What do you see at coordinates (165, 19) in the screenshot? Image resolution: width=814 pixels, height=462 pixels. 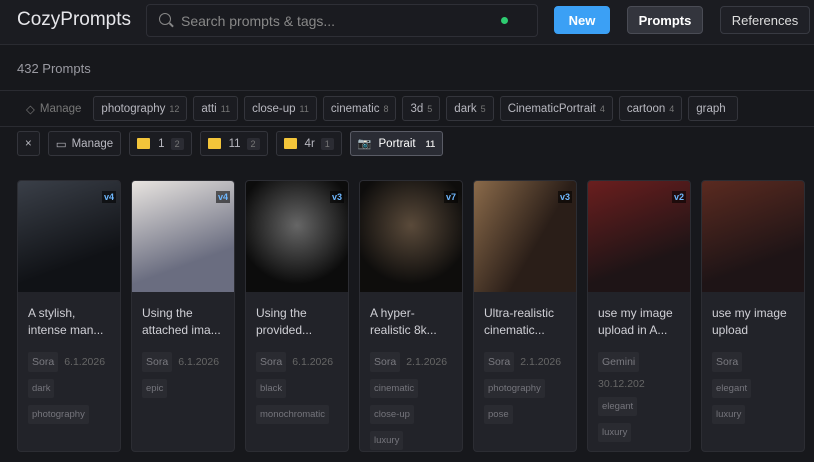 I see `search-icon` at bounding box center [165, 19].